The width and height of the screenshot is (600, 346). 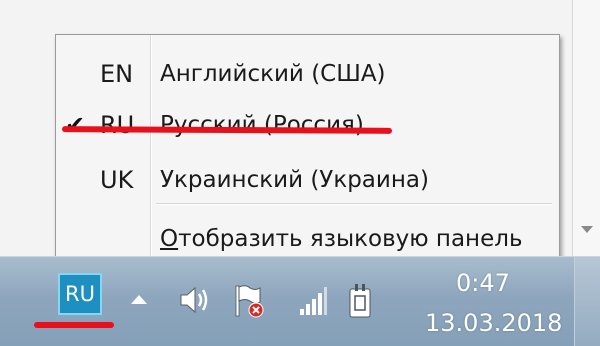 I want to click on show-language-bar-label: Отобразить языковую панель, so click(x=341, y=239).